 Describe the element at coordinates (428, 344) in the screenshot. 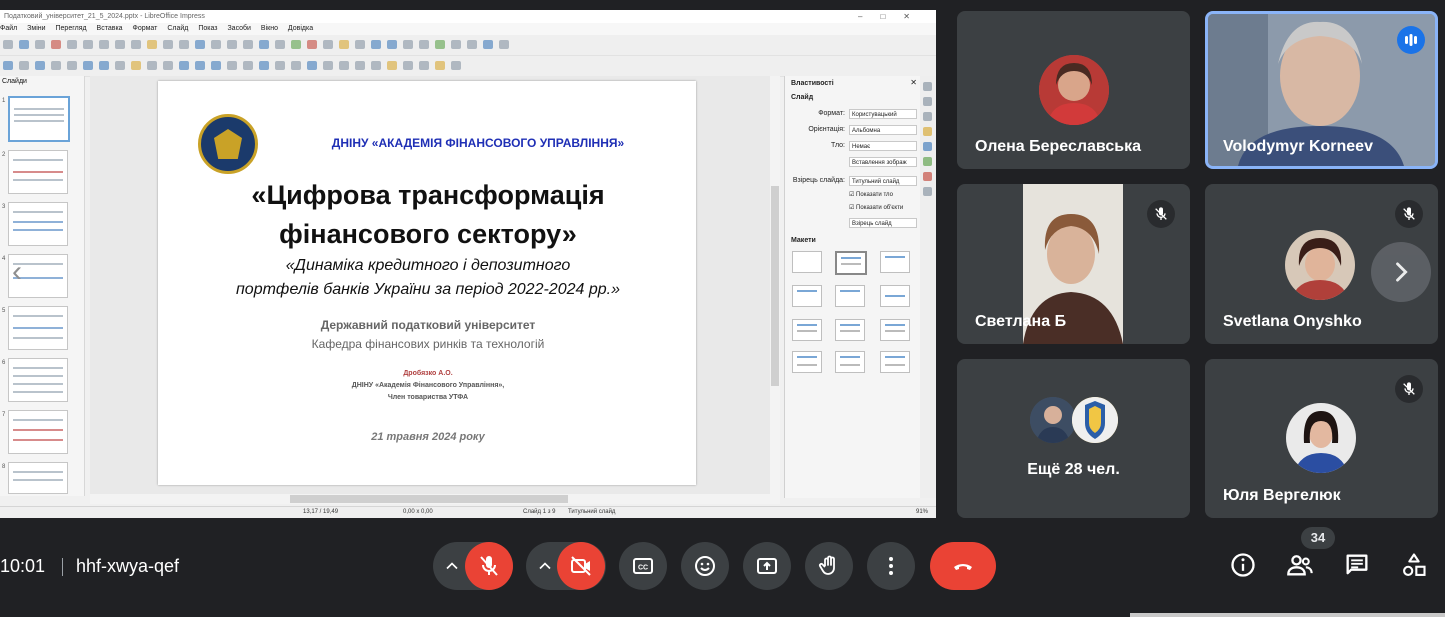

I see `slide-department: Кафедра фінансових ринків та технологій` at that location.